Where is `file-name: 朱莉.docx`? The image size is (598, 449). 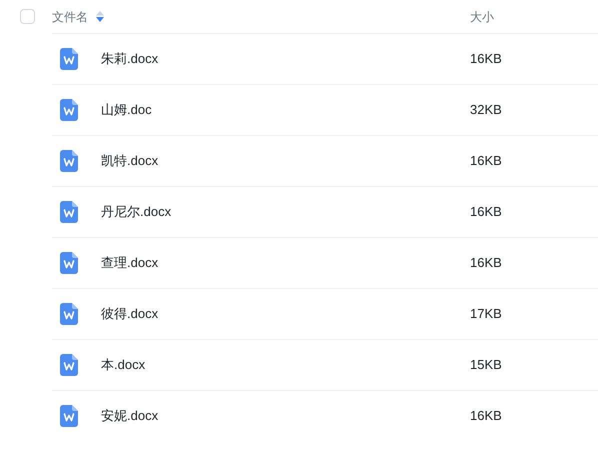
file-name: 朱莉.docx is located at coordinates (285, 59).